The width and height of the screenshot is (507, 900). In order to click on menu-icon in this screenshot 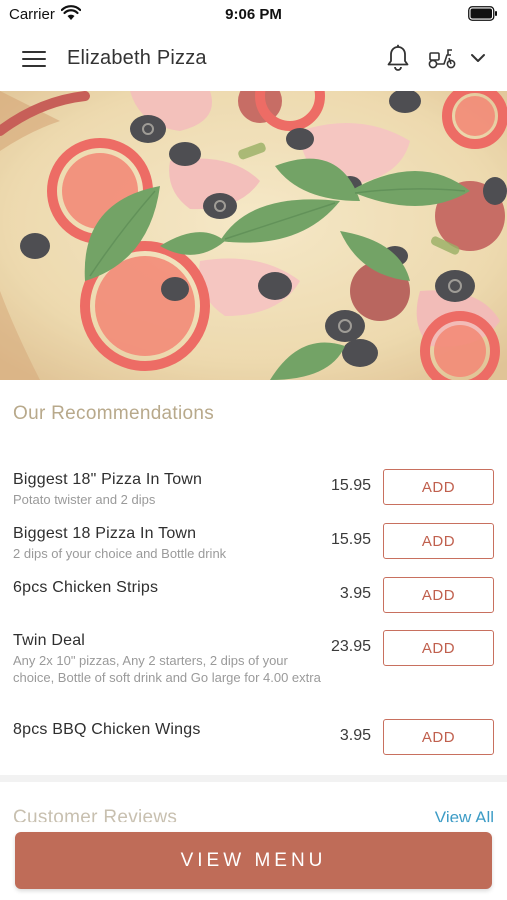, I will do `click(34, 58)`.